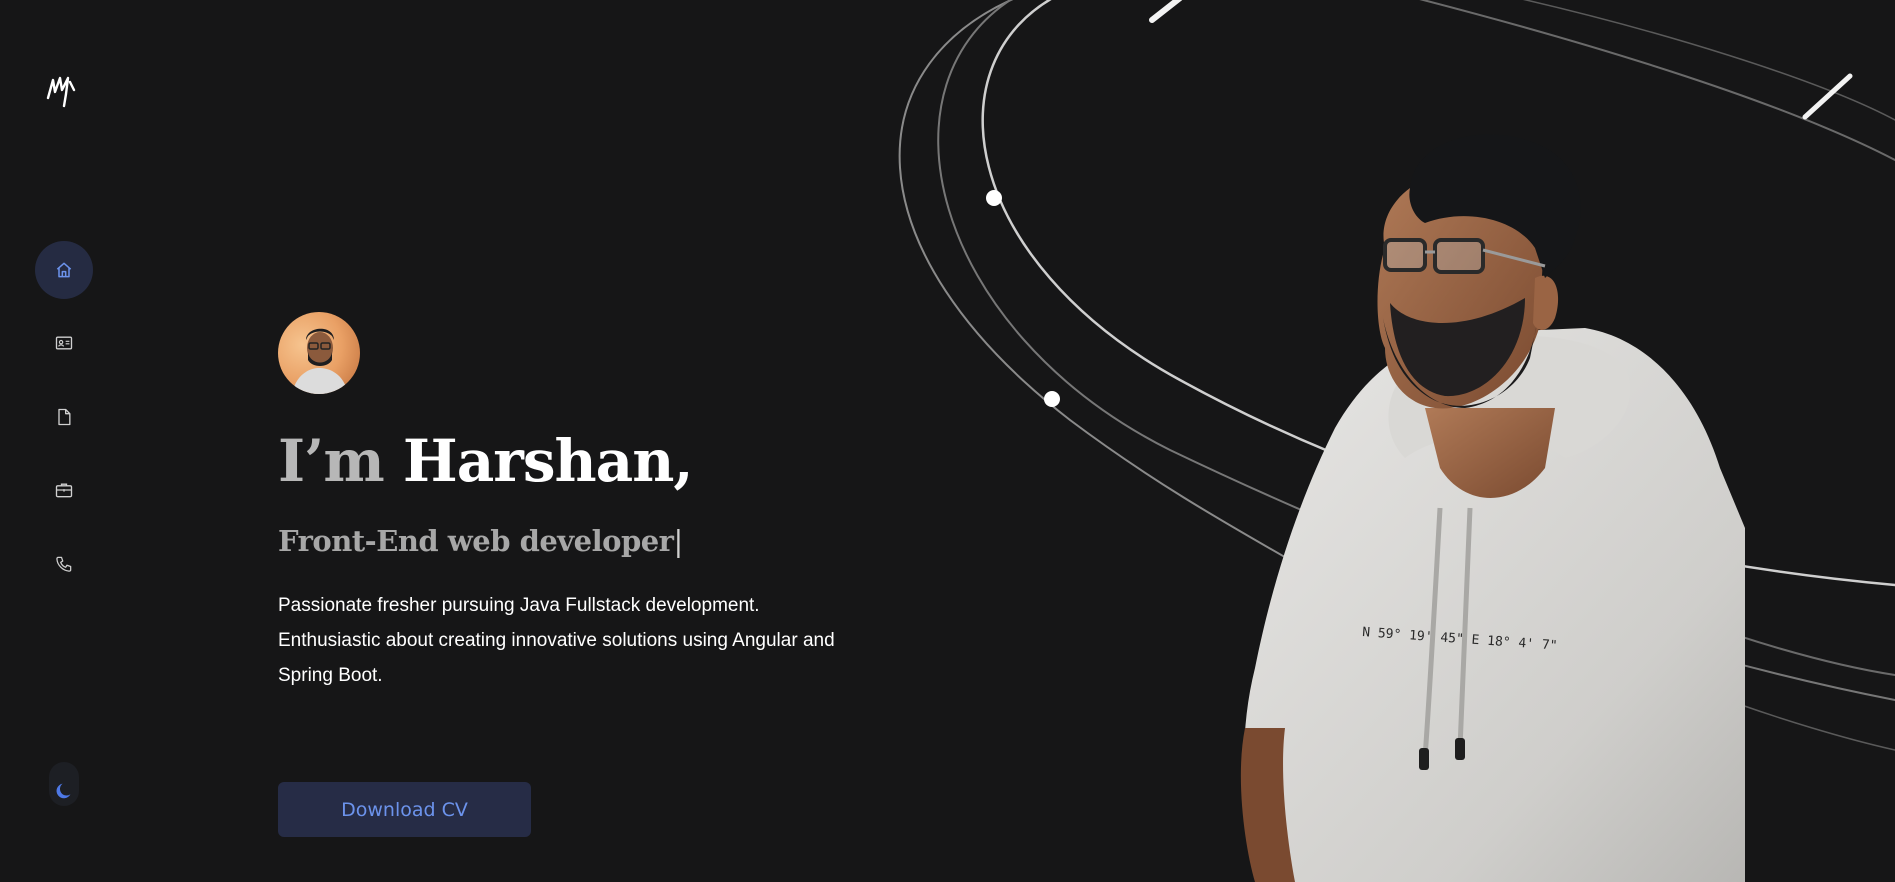 Image resolution: width=1895 pixels, height=882 pixels. Describe the element at coordinates (63, 791) in the screenshot. I see `moon-icon` at that location.